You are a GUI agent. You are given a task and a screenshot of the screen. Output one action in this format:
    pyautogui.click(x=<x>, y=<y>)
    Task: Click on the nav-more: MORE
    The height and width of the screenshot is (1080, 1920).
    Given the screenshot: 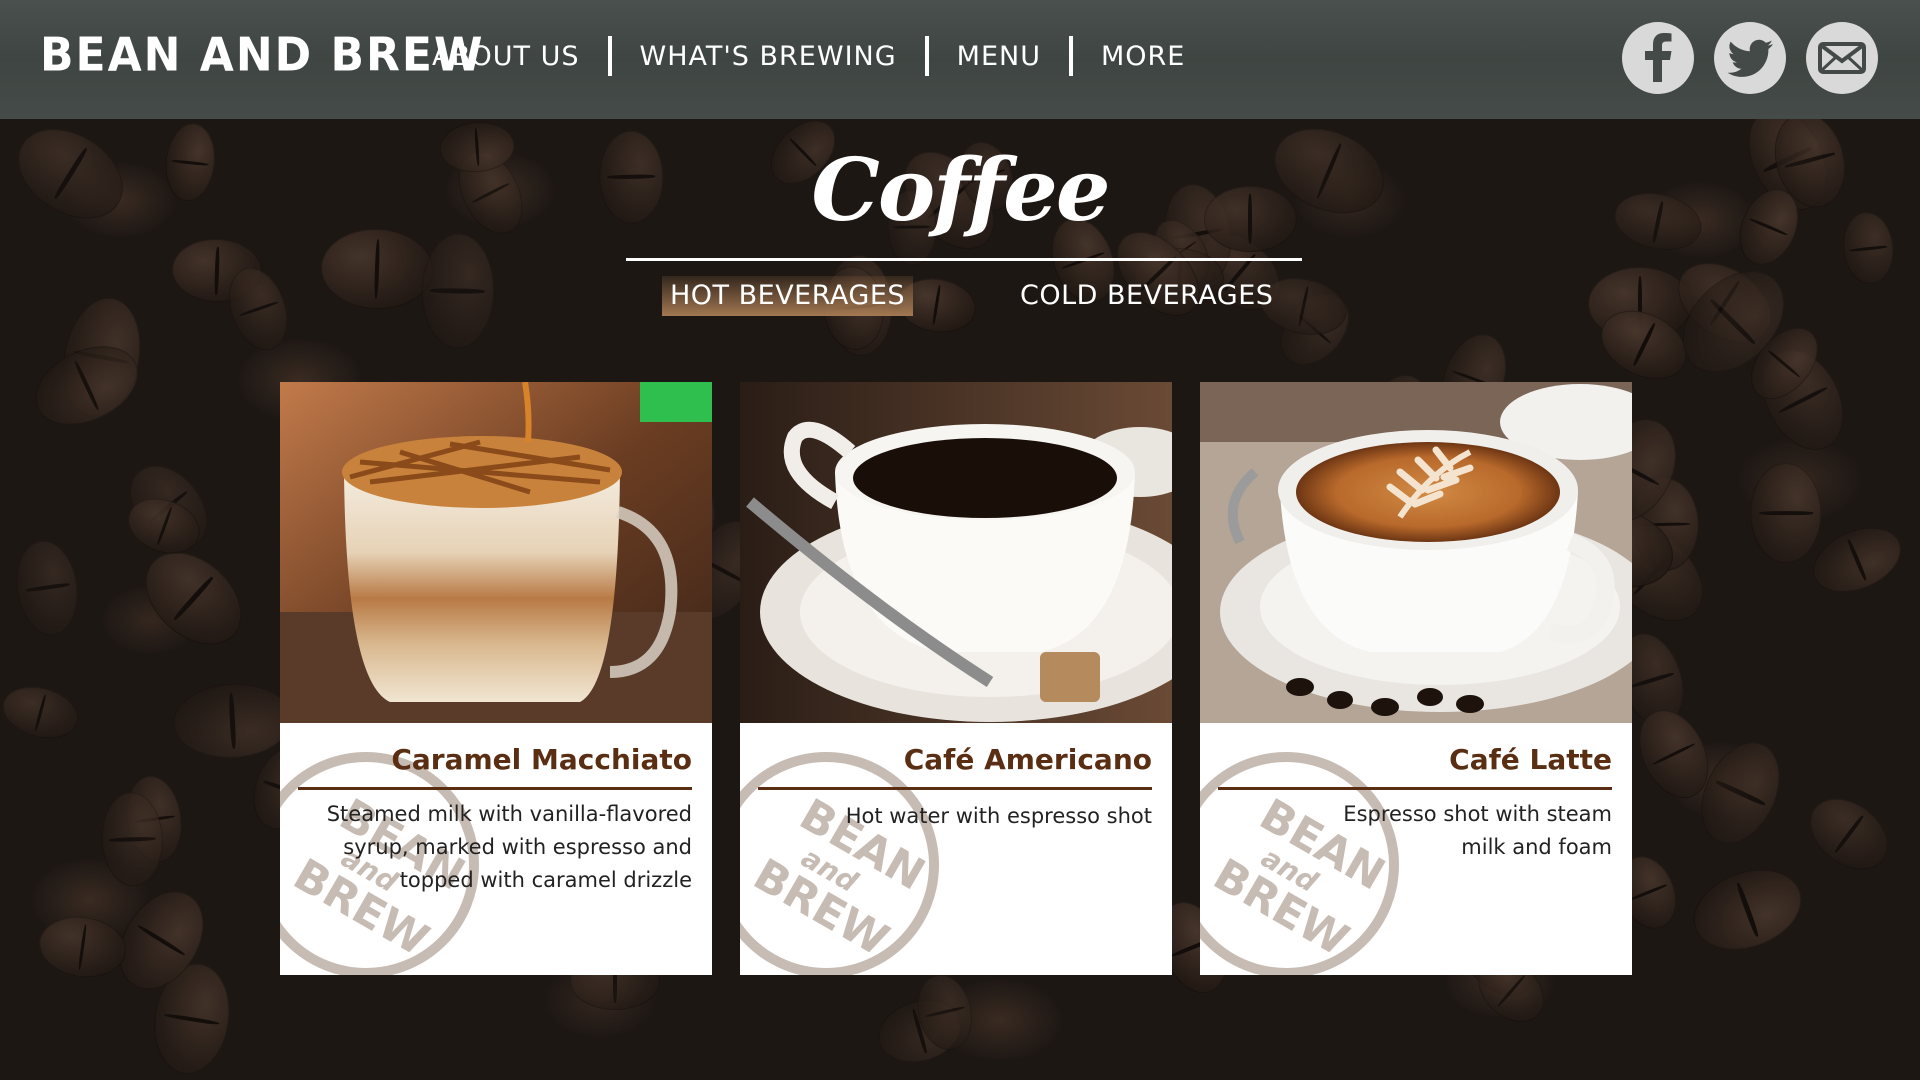 What is the action you would take?
    pyautogui.click(x=1143, y=56)
    